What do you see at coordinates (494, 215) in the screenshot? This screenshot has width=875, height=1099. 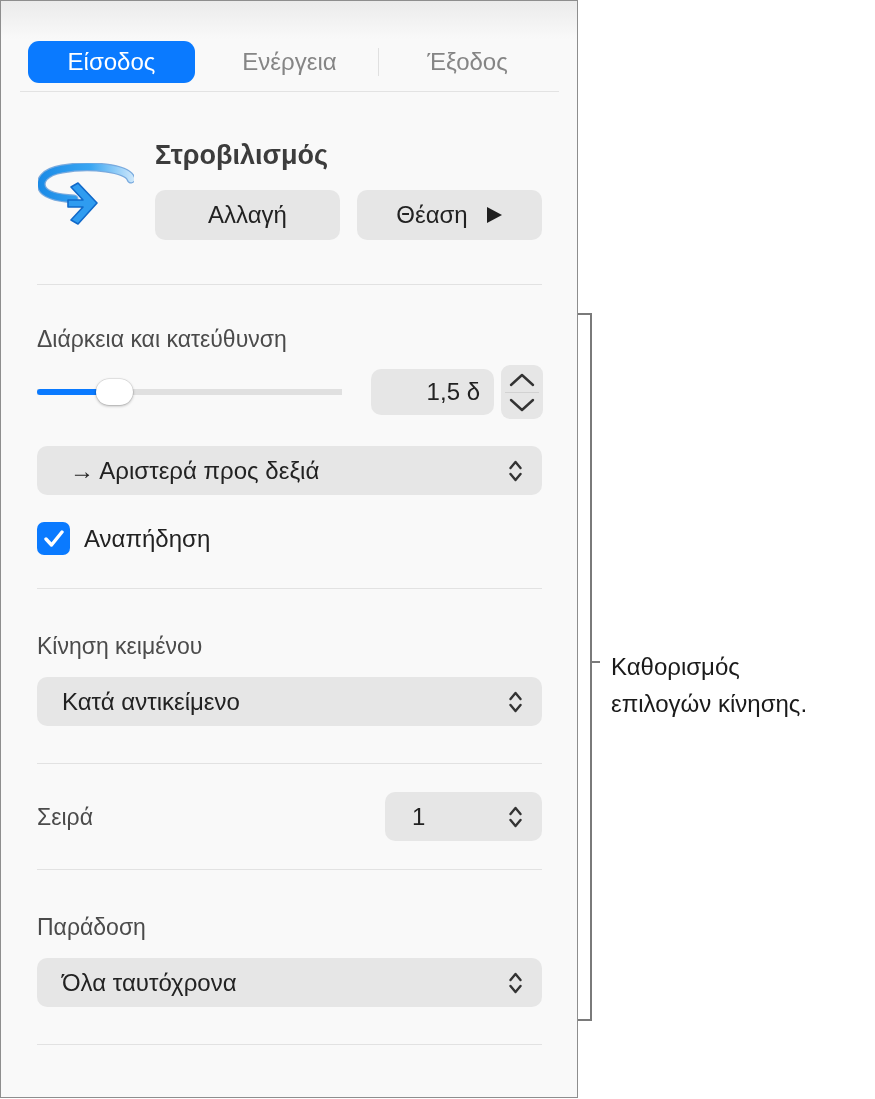 I see `play-icon` at bounding box center [494, 215].